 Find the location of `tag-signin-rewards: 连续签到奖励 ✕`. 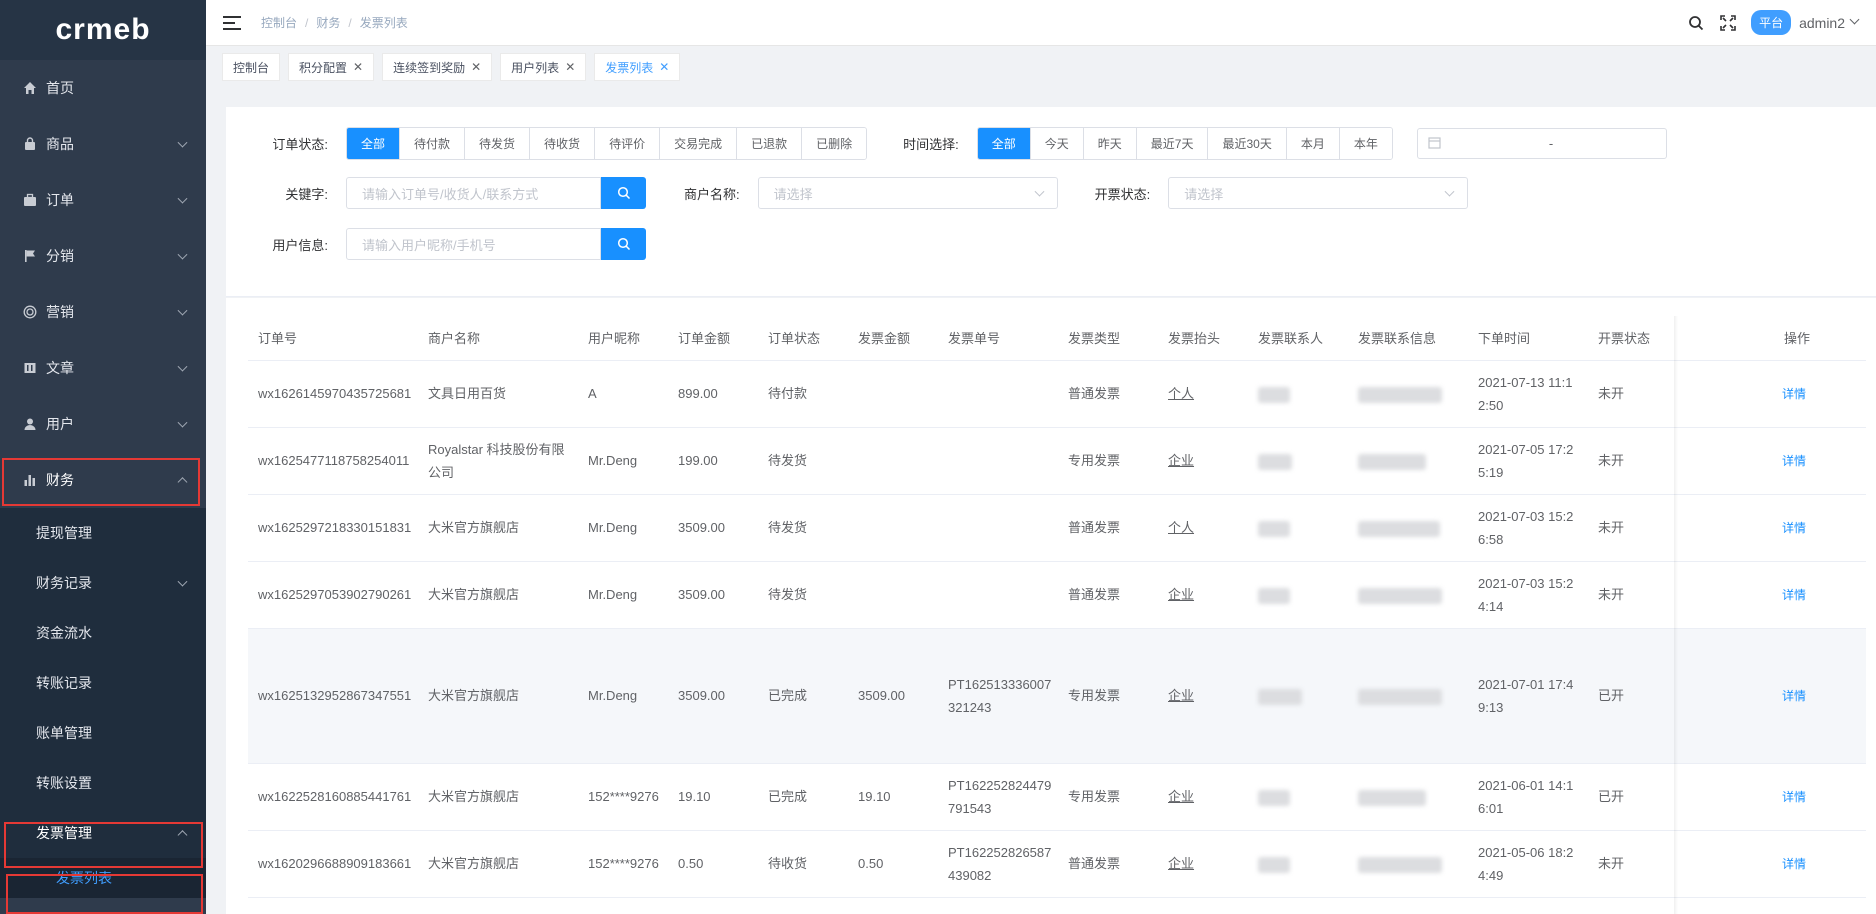

tag-signin-rewards: 连续签到奖励 ✕ is located at coordinates (437, 67).